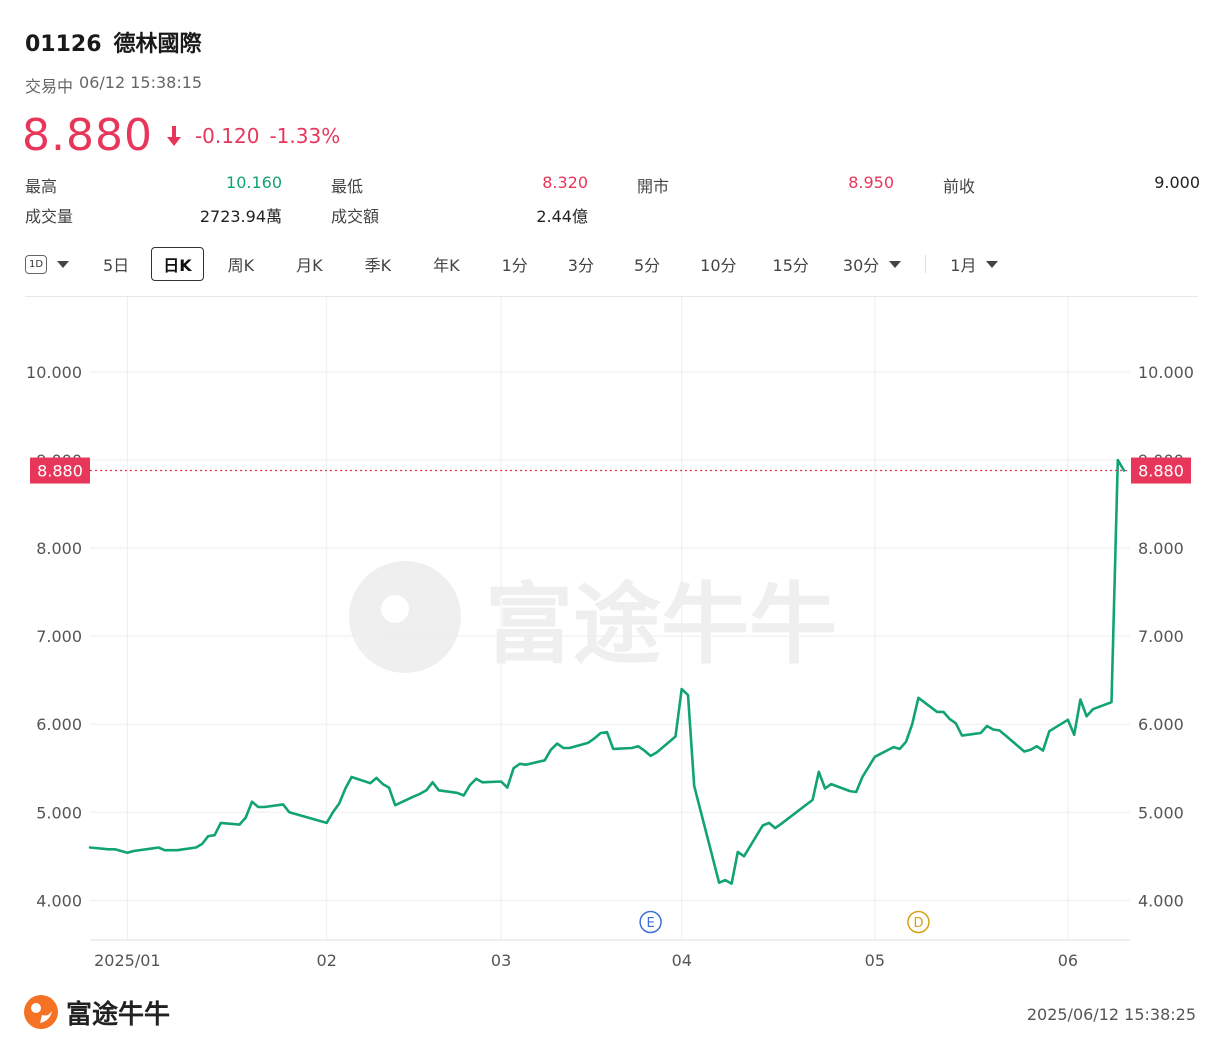  I want to click on stat-turnover: 成交額 2.44億, so click(459, 215).